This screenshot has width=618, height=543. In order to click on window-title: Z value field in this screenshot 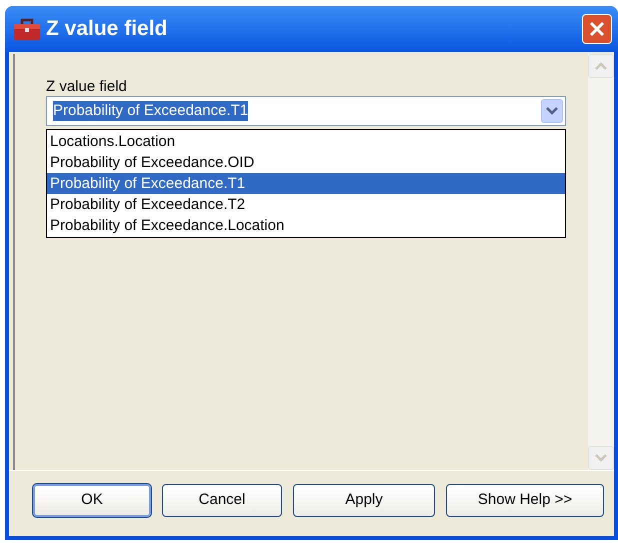, I will do `click(107, 29)`.